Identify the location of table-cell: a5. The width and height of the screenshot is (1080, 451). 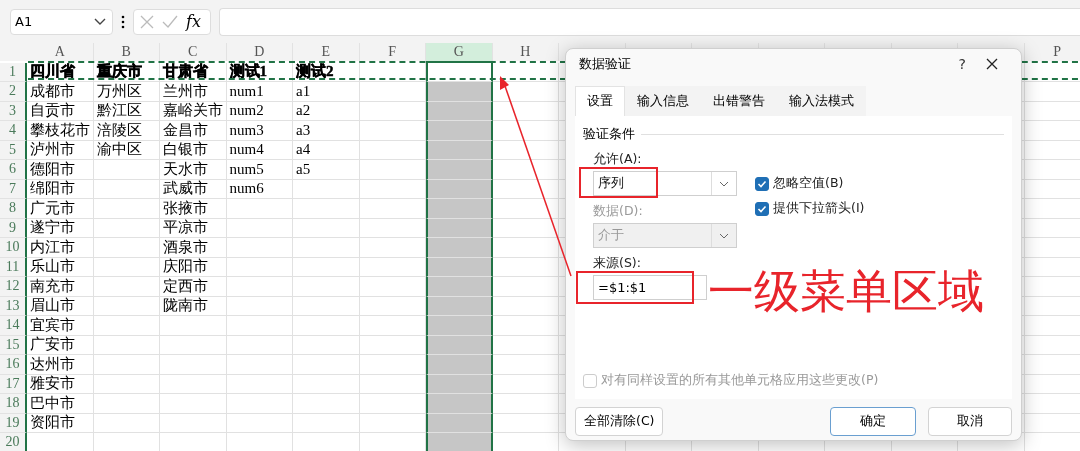
(326, 170).